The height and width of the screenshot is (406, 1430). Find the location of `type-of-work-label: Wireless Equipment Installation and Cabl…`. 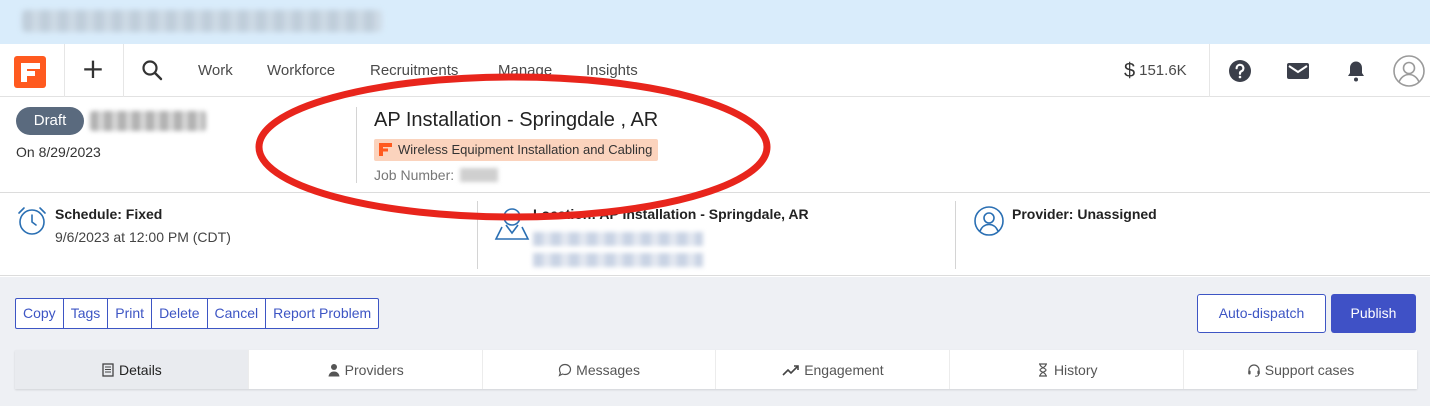

type-of-work-label: Wireless Equipment Installation and Cabl… is located at coordinates (525, 149).